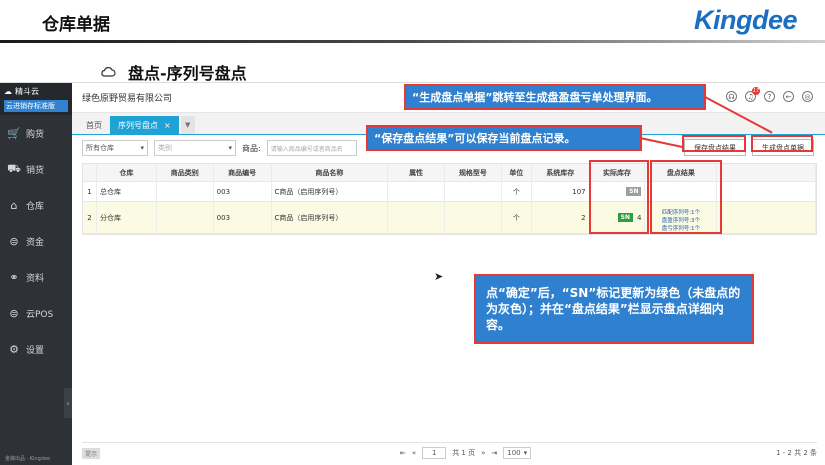  Describe the element at coordinates (714, 143) in the screenshot. I see `save-button-highlight` at that location.